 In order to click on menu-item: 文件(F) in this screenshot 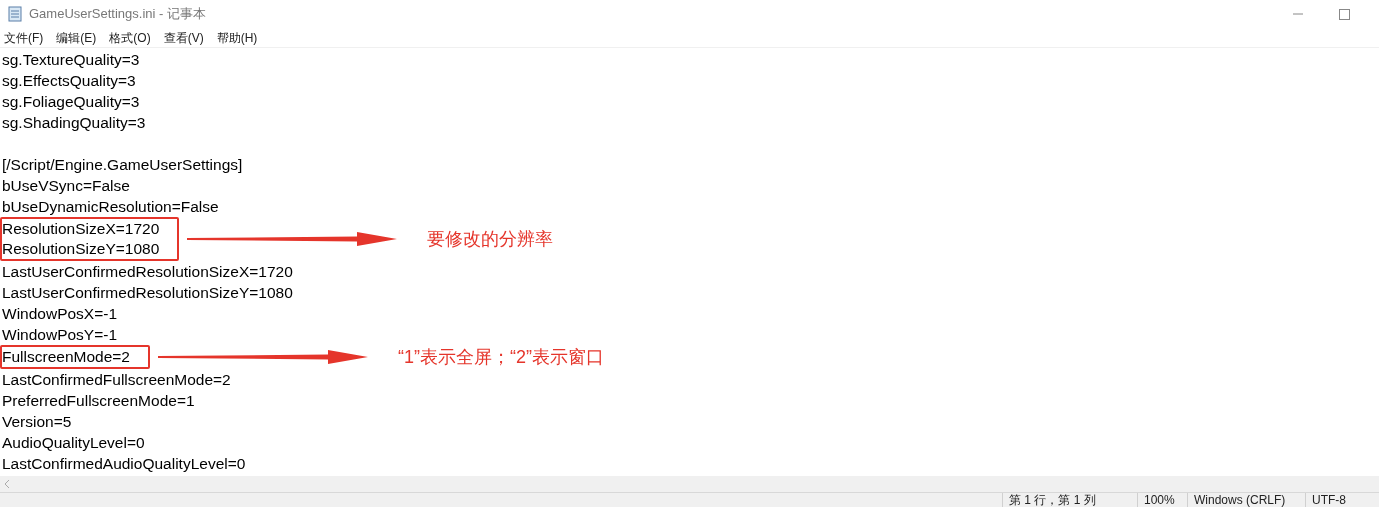, I will do `click(24, 37)`.